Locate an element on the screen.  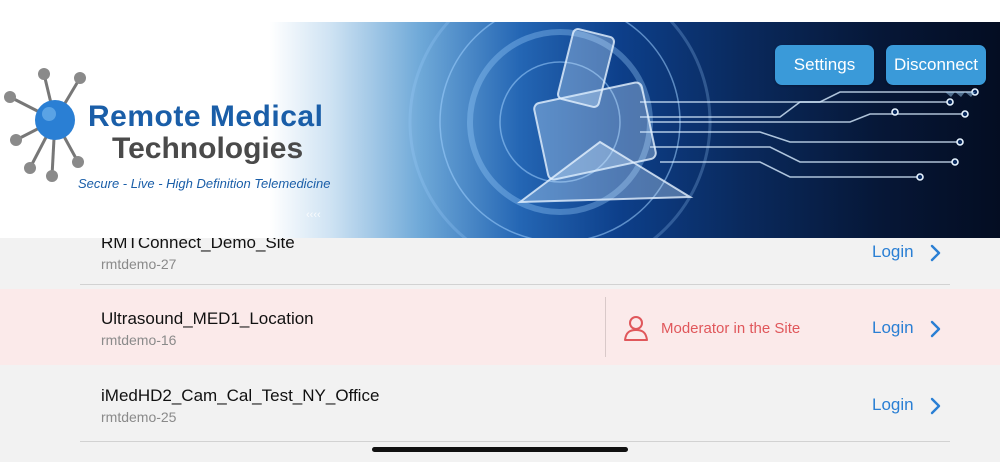
status-bar is located at coordinates (500, 11).